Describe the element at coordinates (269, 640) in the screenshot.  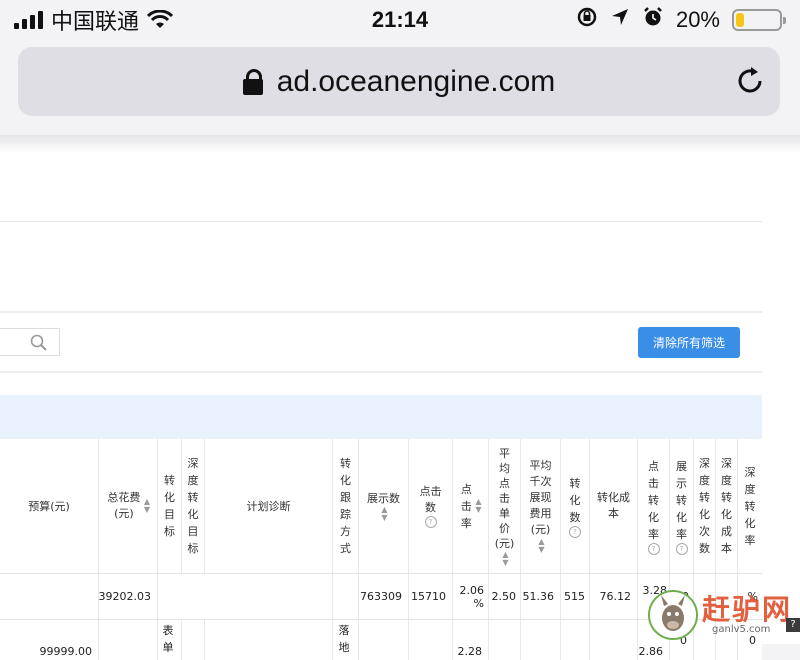
I see `cell-plan-diagnosis` at that location.